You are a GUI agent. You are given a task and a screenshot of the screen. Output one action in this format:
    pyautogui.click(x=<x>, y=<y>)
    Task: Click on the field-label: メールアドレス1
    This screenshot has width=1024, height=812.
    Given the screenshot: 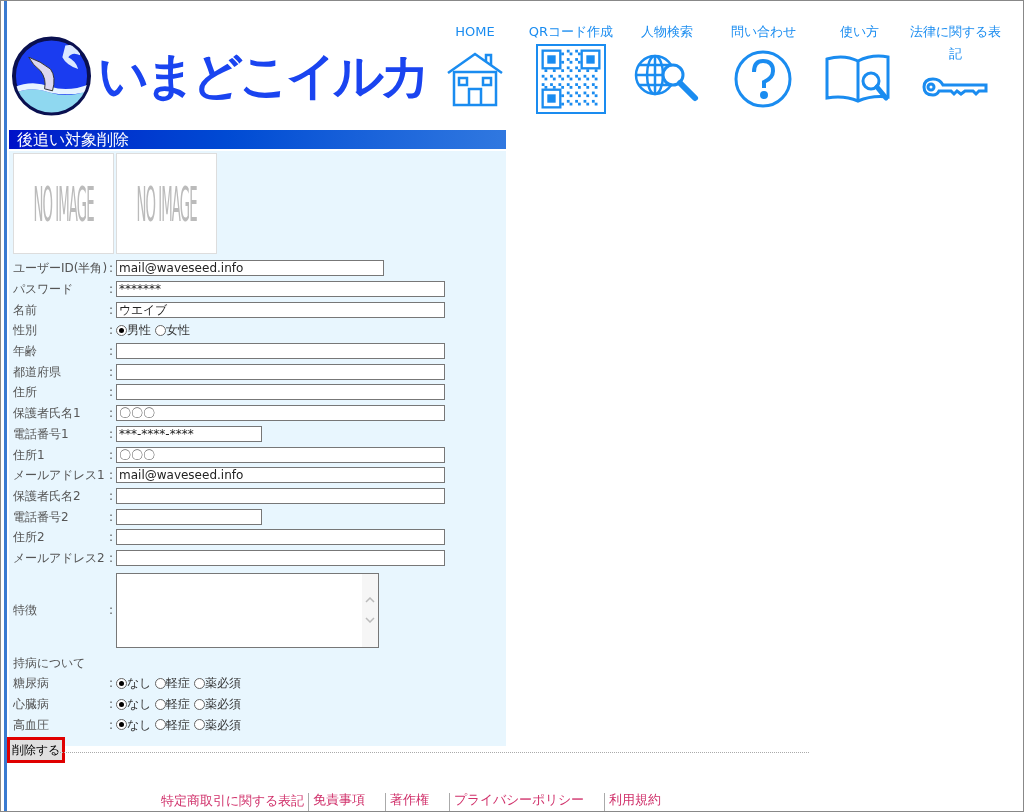 What is the action you would take?
    pyautogui.click(x=59, y=476)
    